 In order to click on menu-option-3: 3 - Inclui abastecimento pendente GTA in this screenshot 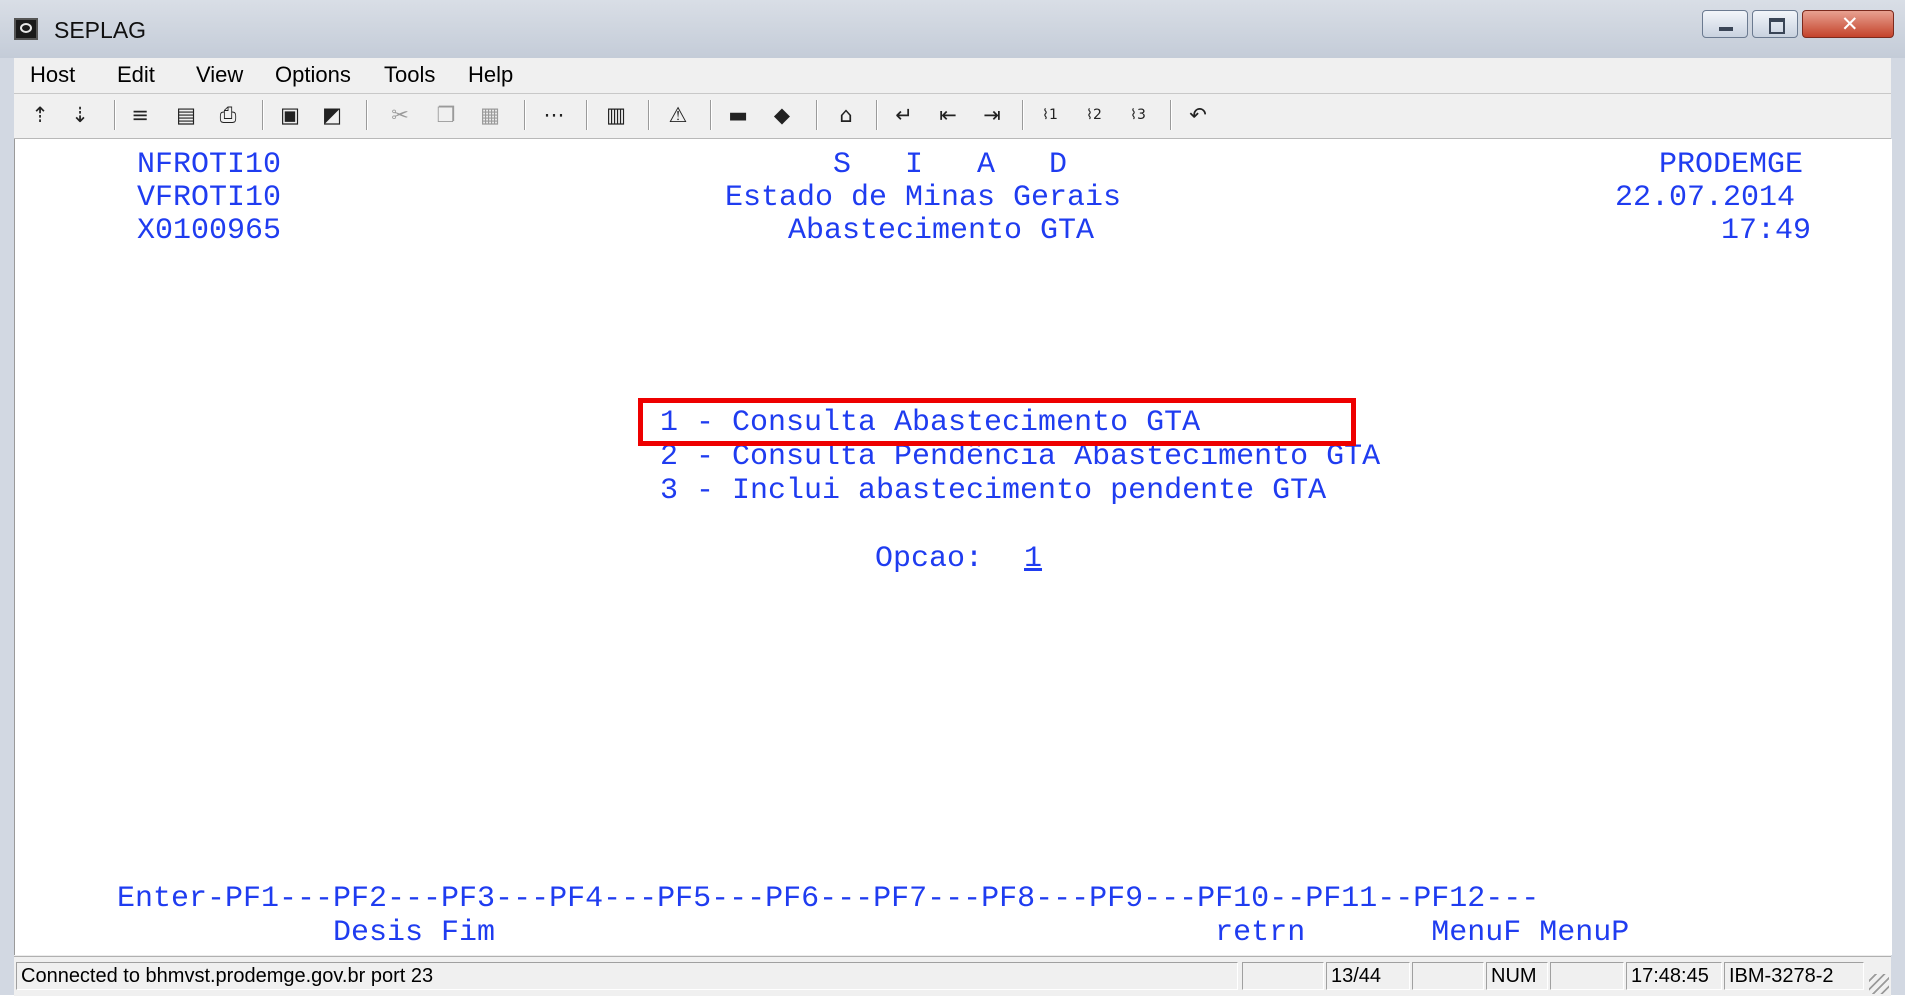, I will do `click(993, 491)`.